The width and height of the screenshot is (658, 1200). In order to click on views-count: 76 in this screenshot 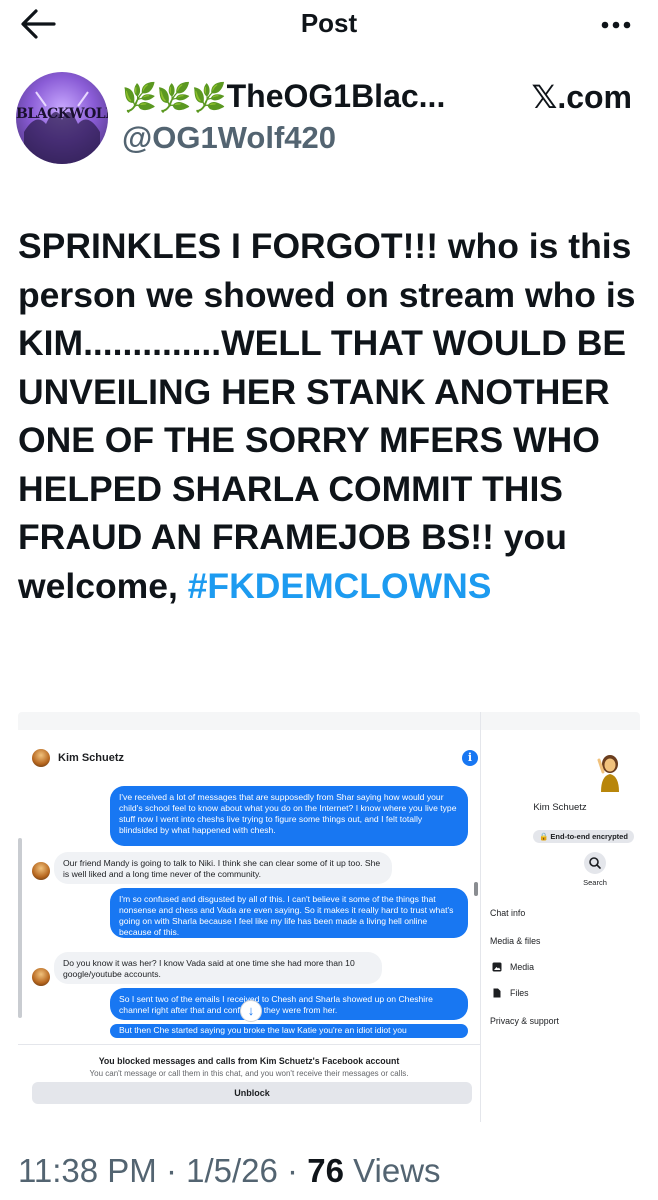, I will do `click(325, 1170)`.